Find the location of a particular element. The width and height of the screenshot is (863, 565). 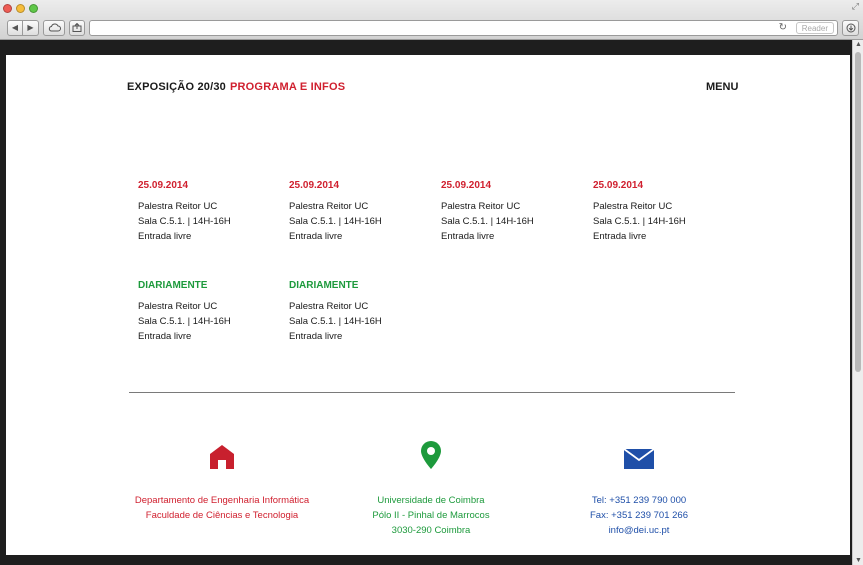

icloud-tabs-button is located at coordinates (54, 27).